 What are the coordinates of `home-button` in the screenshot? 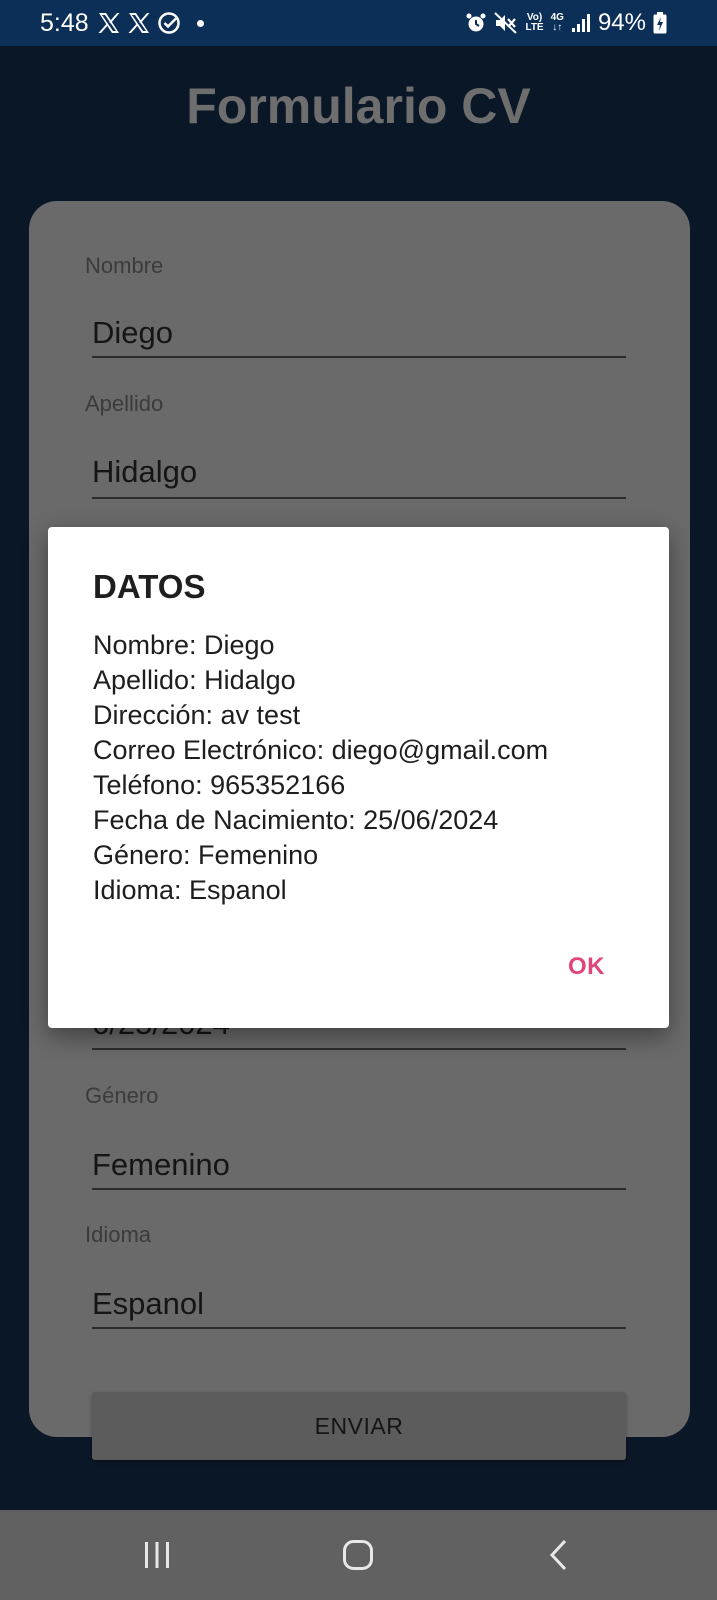 It's located at (358, 1555).